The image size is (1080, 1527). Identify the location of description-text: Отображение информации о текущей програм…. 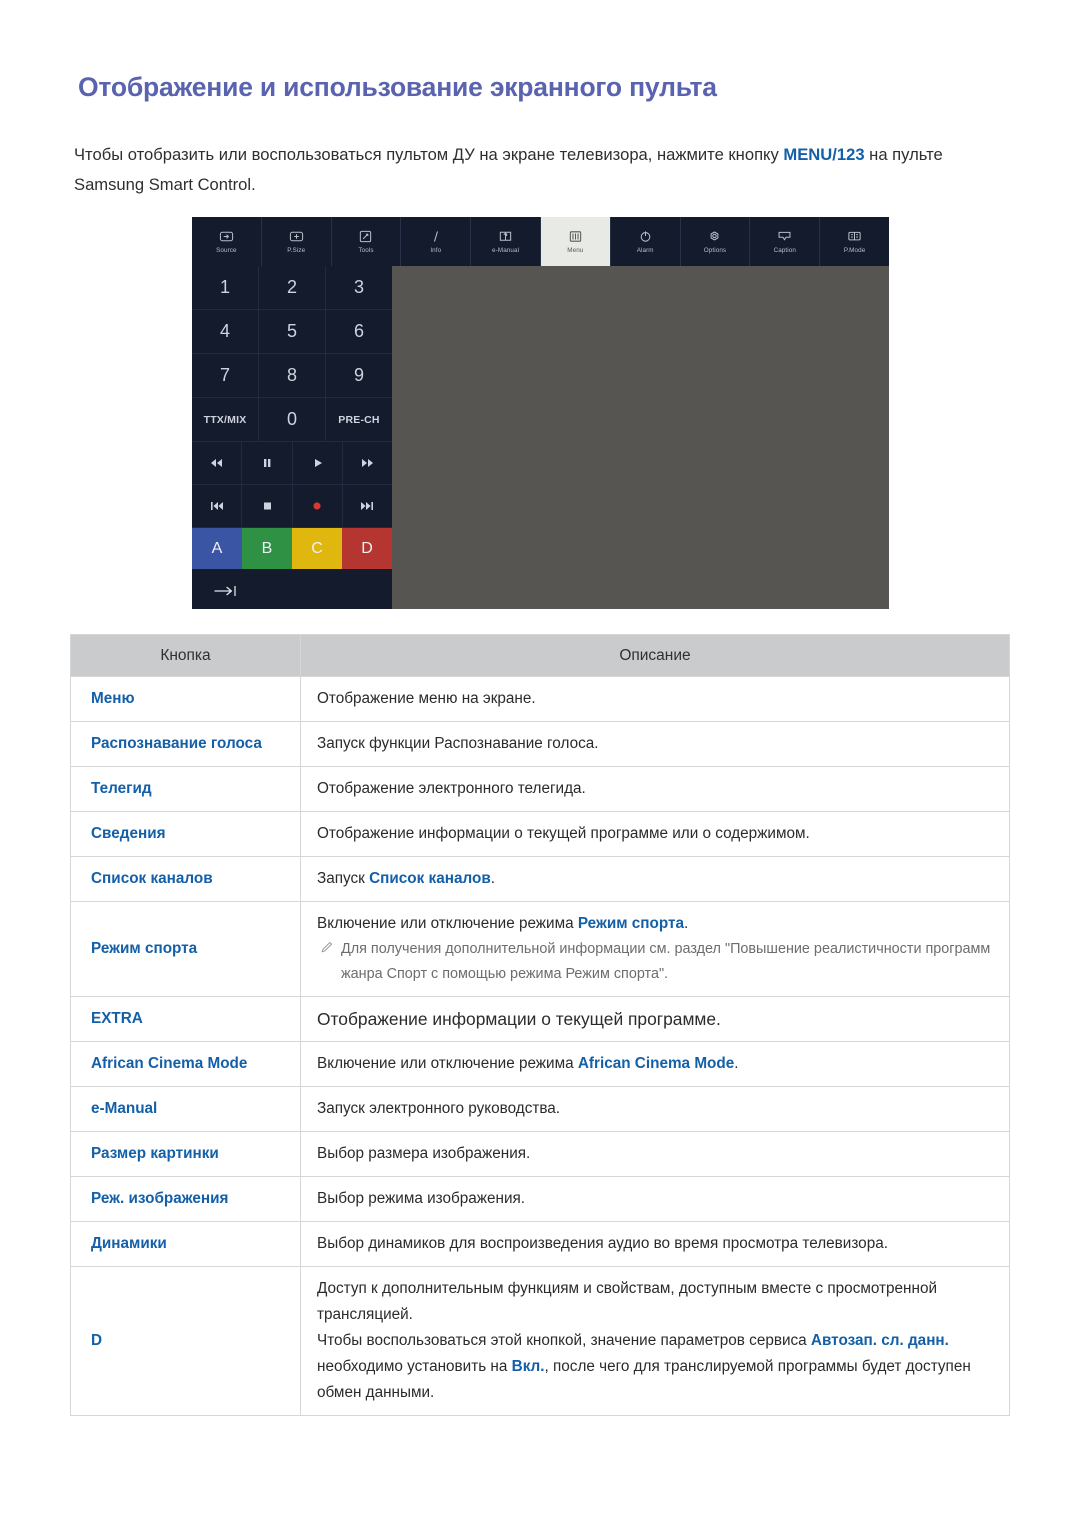
(563, 833).